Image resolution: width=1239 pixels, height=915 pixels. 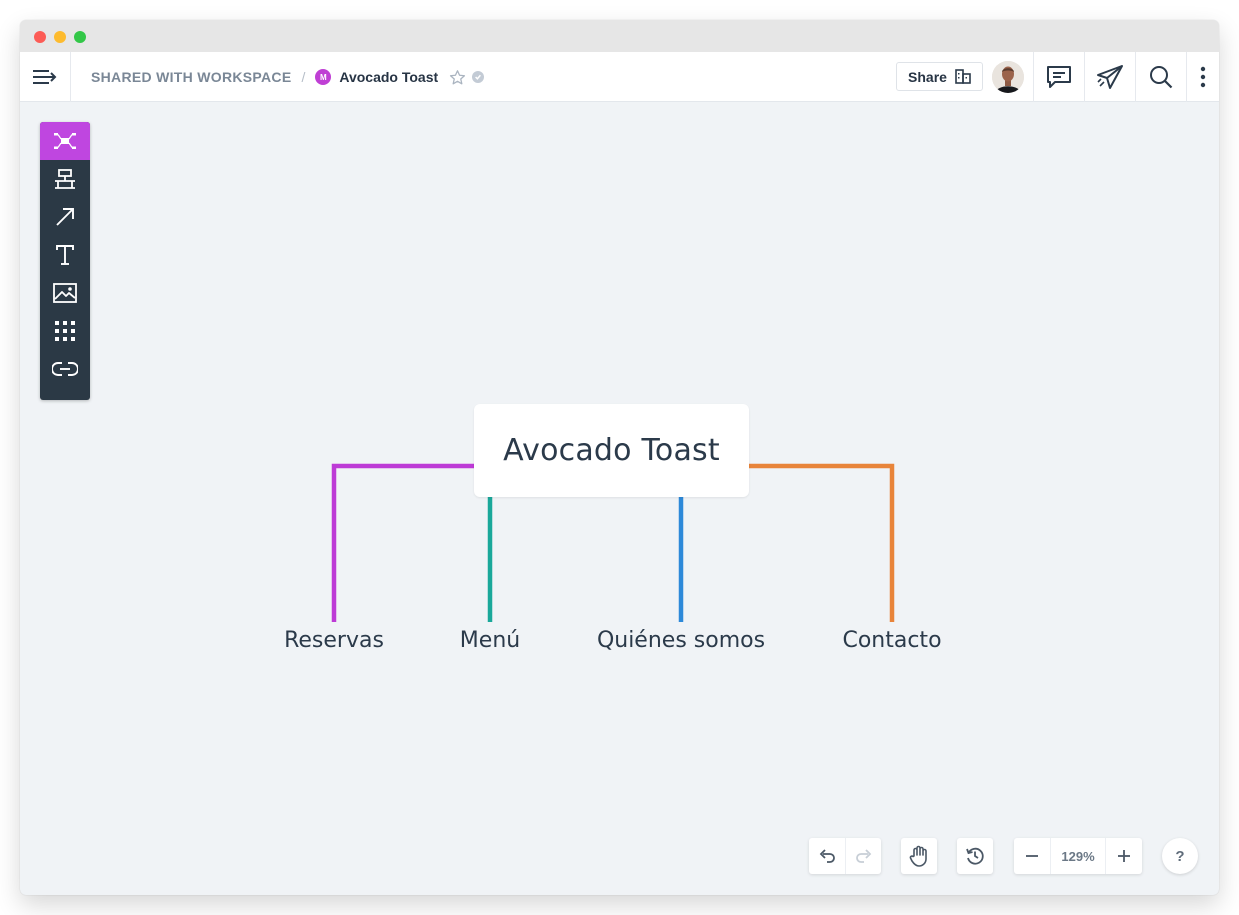 I want to click on building-icon, so click(x=963, y=76).